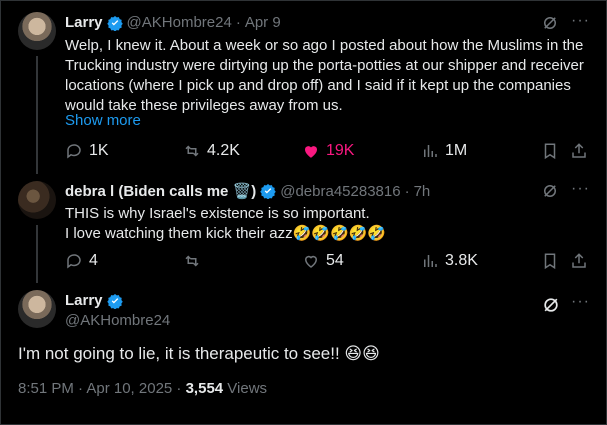  I want to click on post-timestamp: 8:51 PM · Apr 10, 2025 ·, so click(102, 388).